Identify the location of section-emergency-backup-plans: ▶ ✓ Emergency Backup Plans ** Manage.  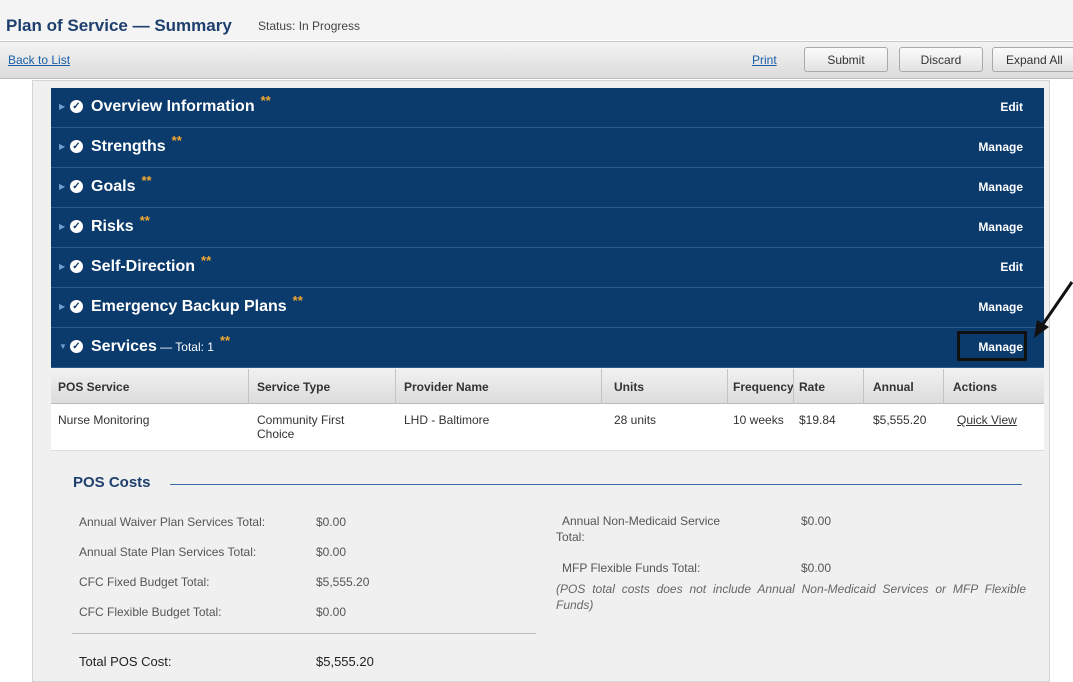
(547, 308).